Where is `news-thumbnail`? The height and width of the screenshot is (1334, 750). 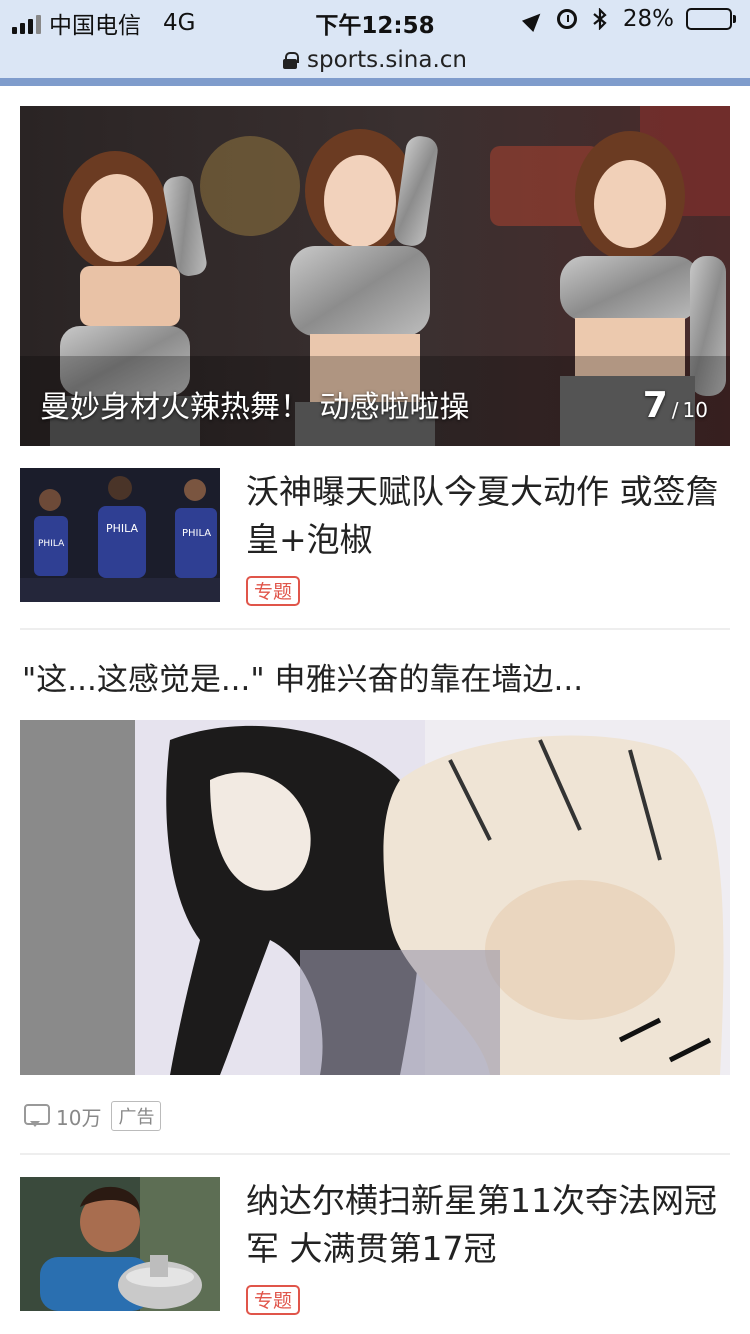 news-thumbnail is located at coordinates (120, 1244).